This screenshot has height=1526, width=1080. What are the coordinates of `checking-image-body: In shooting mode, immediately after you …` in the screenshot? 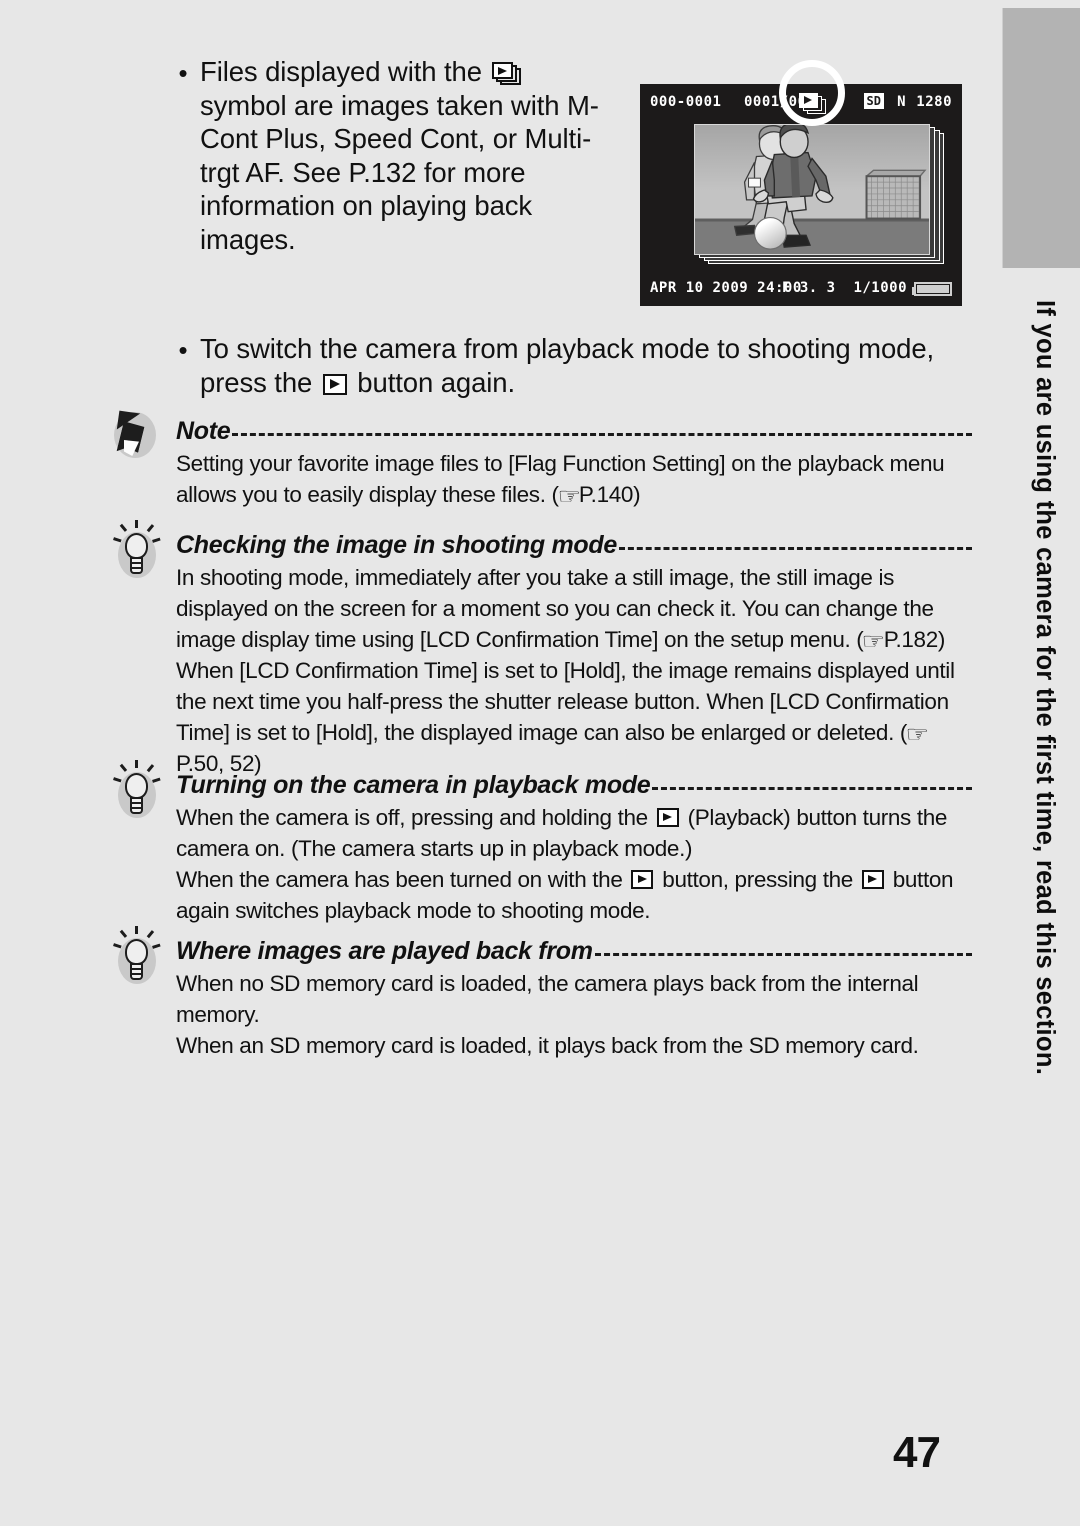 It's located at (542, 670).